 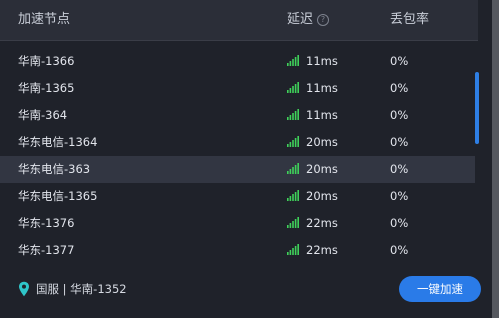 What do you see at coordinates (237, 249) in the screenshot?
I see `node-row: 华东-1377 22ms 0%` at bounding box center [237, 249].